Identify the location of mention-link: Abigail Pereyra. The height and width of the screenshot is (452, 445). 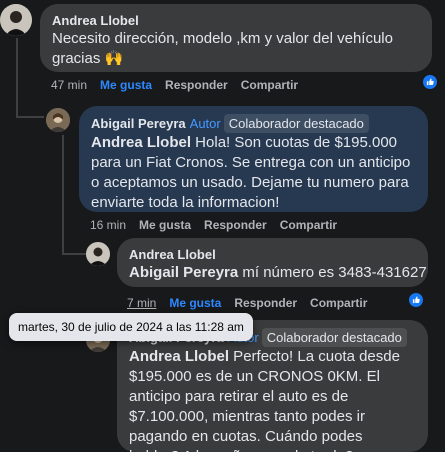
(183, 272).